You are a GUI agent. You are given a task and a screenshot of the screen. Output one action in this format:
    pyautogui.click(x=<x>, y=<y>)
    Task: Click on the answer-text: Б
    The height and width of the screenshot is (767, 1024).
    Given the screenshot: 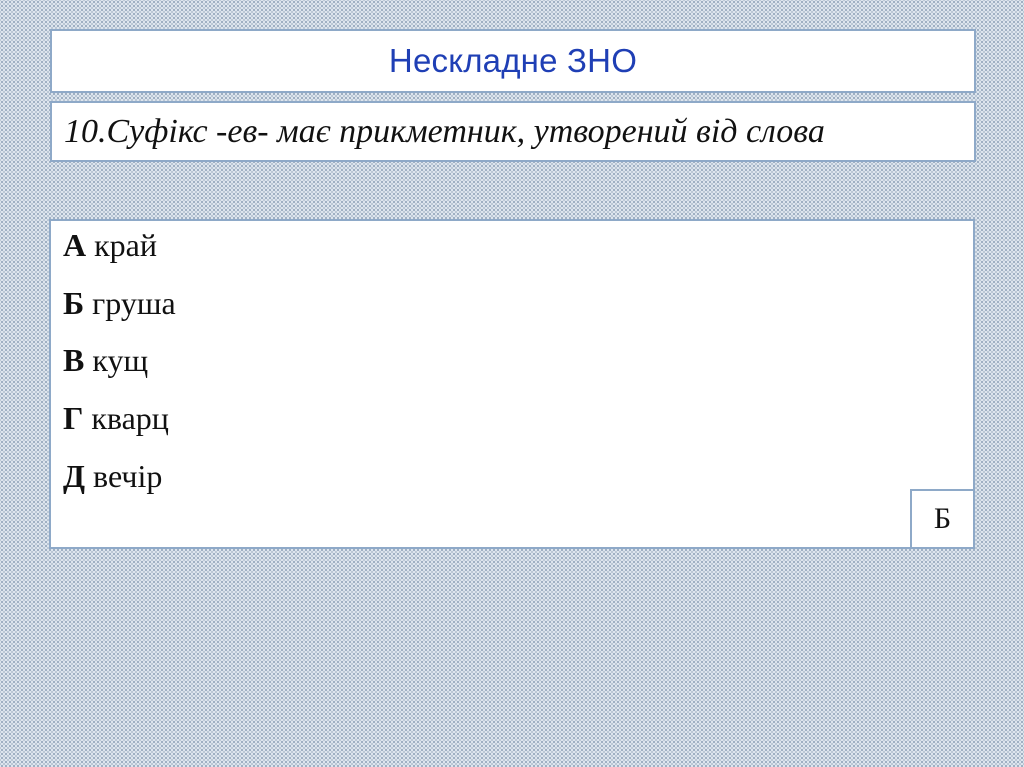 What is the action you would take?
    pyautogui.click(x=942, y=518)
    